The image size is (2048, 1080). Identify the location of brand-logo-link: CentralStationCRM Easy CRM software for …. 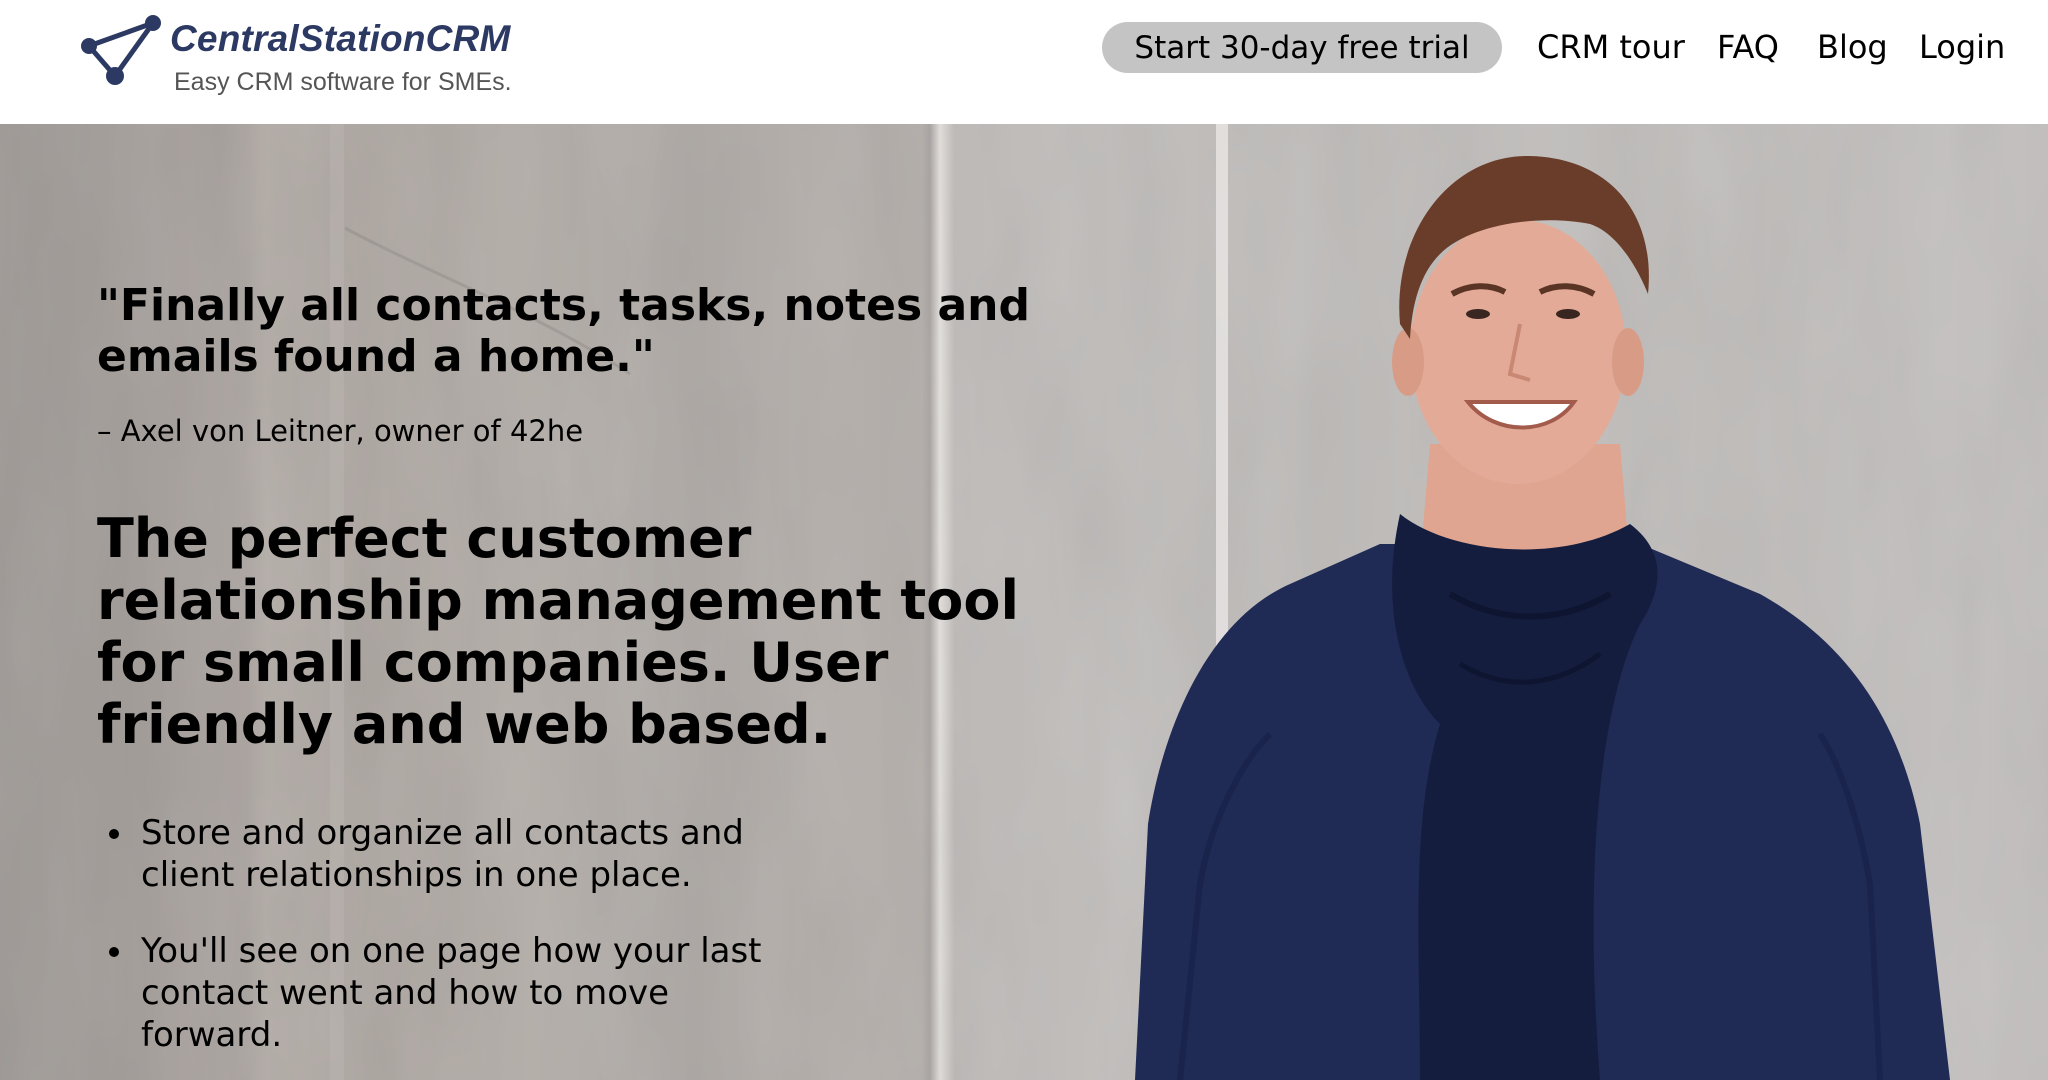
(320, 54).